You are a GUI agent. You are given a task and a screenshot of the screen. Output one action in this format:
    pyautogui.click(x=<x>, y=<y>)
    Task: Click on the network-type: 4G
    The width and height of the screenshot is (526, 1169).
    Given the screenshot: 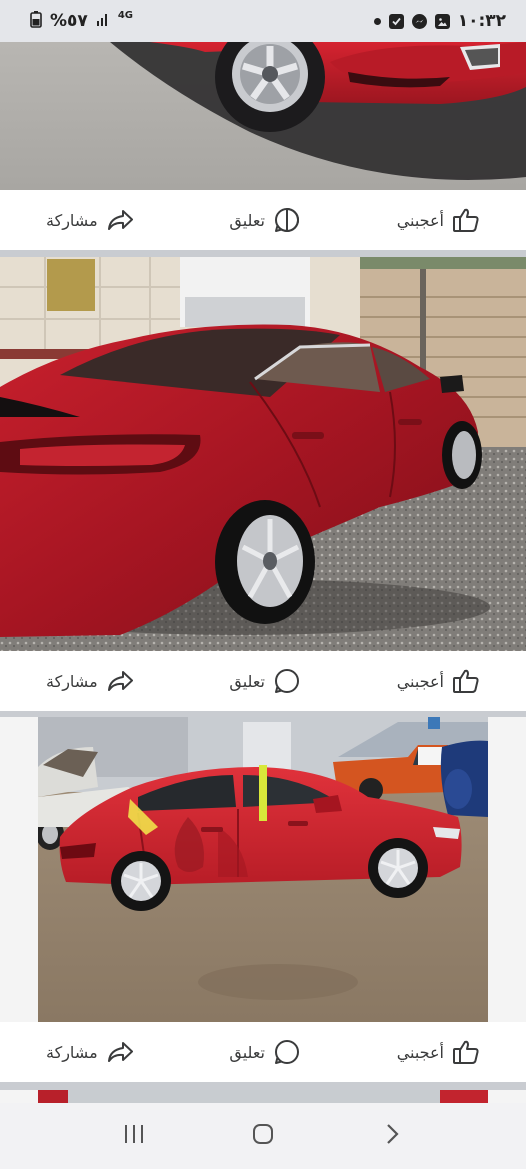 What is the action you would take?
    pyautogui.click(x=125, y=15)
    